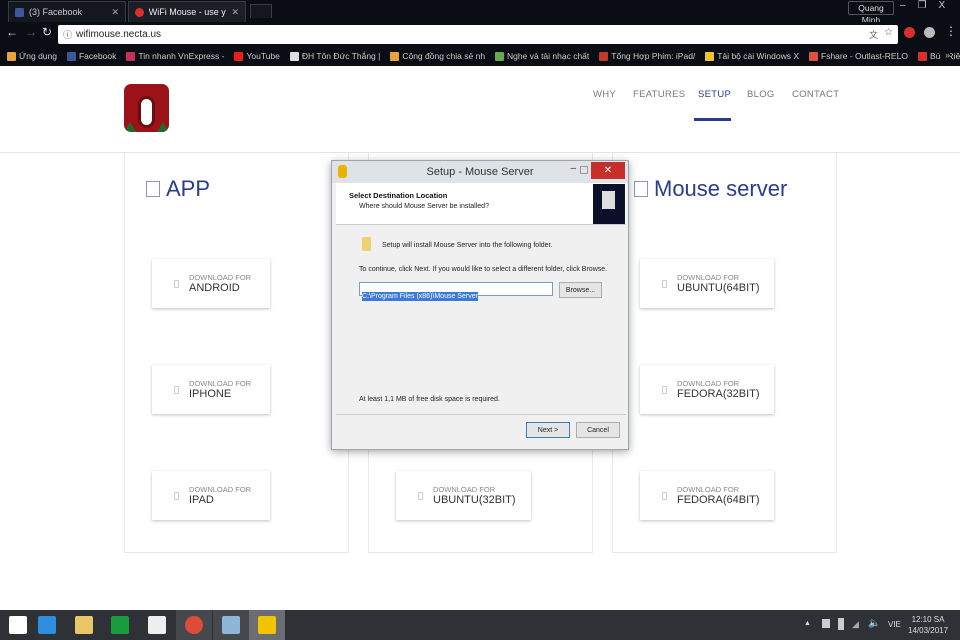 The image size is (960, 640). I want to click on divider, so click(481, 414).